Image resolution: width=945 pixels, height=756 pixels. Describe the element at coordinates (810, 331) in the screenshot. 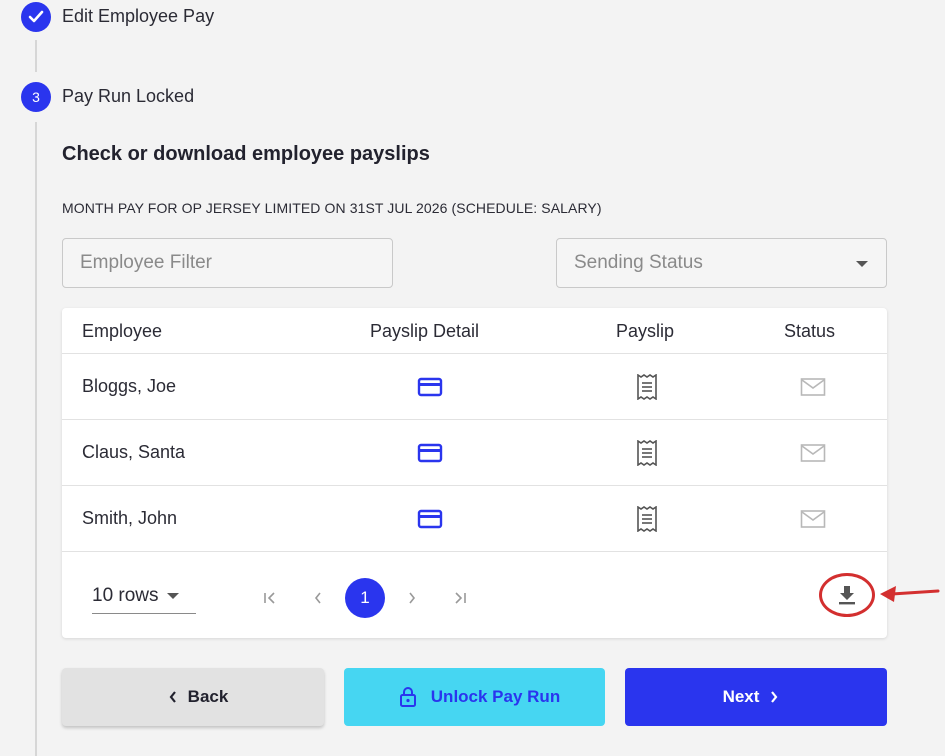

I see `header-status: Status` at that location.